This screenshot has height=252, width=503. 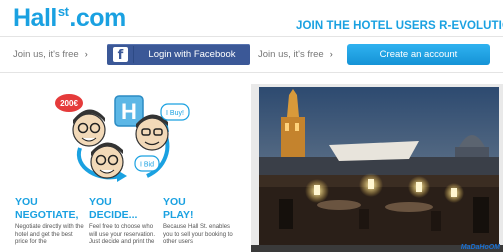 What do you see at coordinates (178, 215) in the screenshot?
I see `feature-title-line2: PLAY!` at bounding box center [178, 215].